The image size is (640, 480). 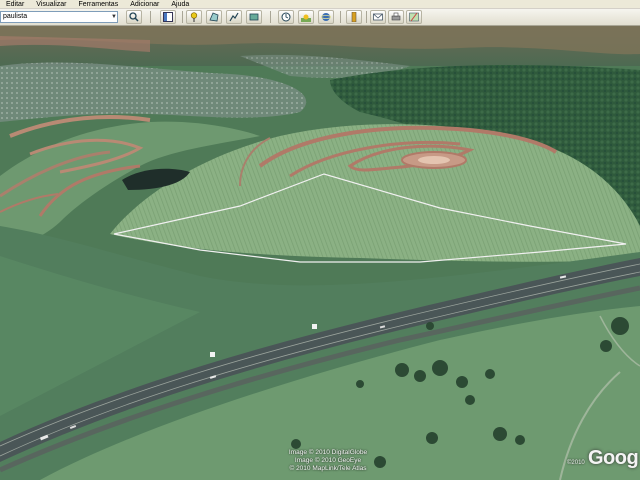 What do you see at coordinates (144, 4) in the screenshot?
I see `menu-adicionar: Adicionar` at bounding box center [144, 4].